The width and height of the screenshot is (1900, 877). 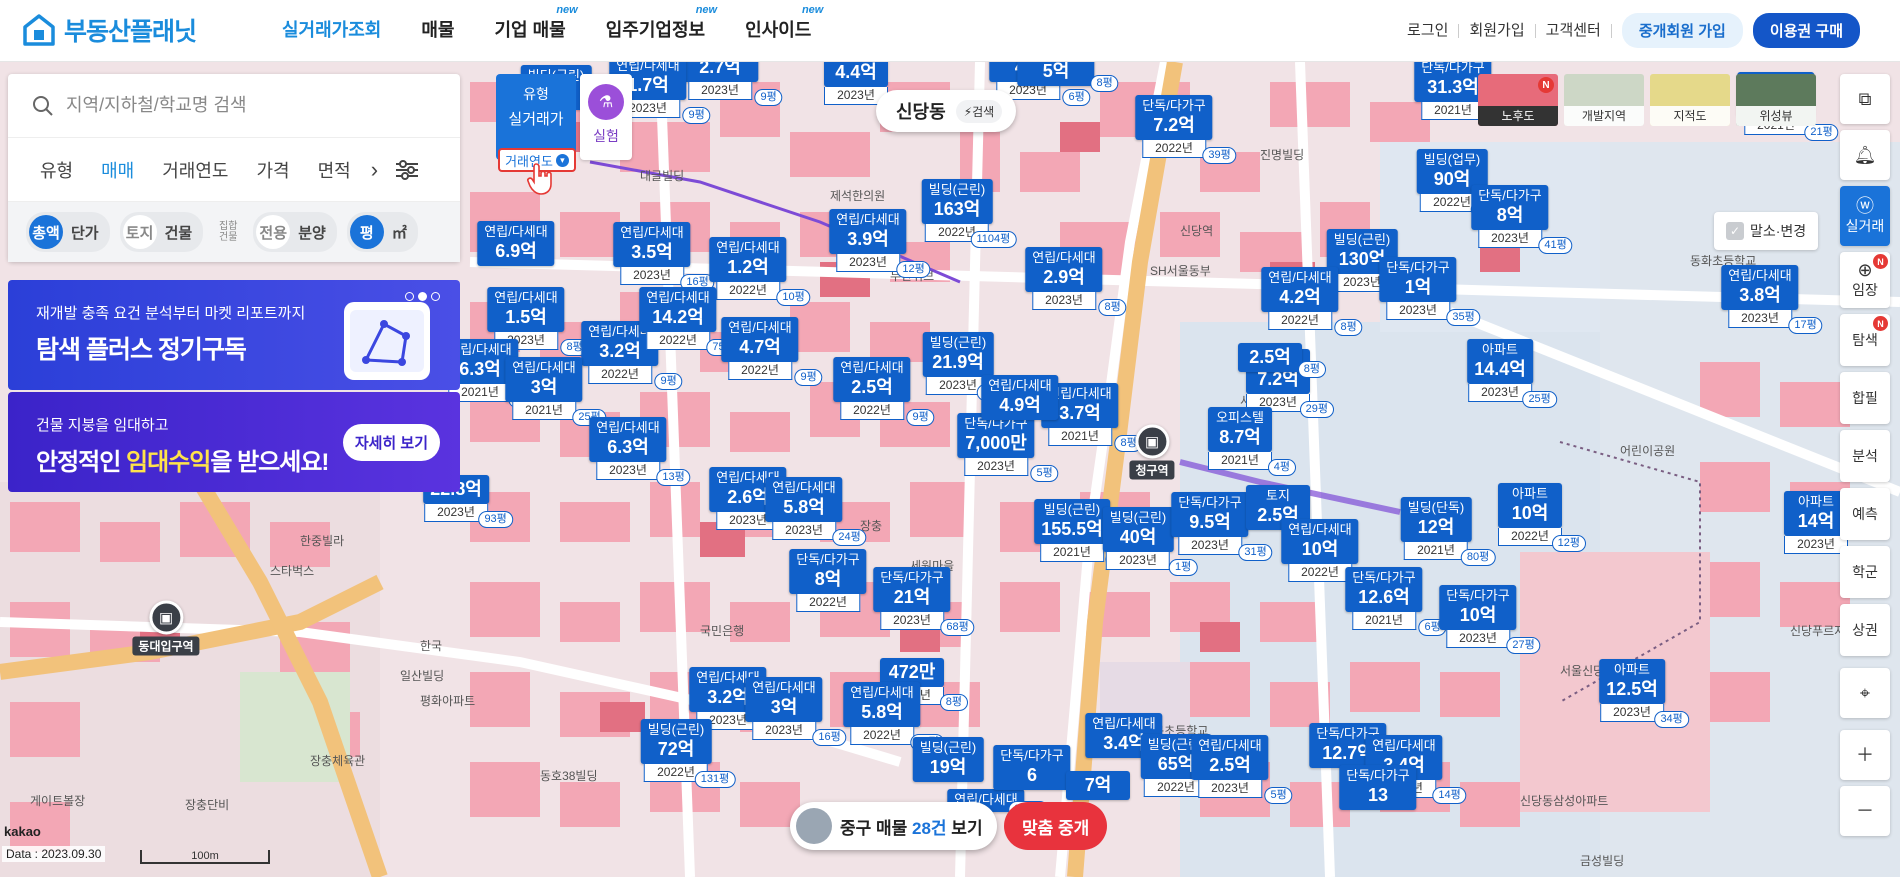 What do you see at coordinates (606, 117) in the screenshot?
I see `lab-button: ⚗ 실험` at bounding box center [606, 117].